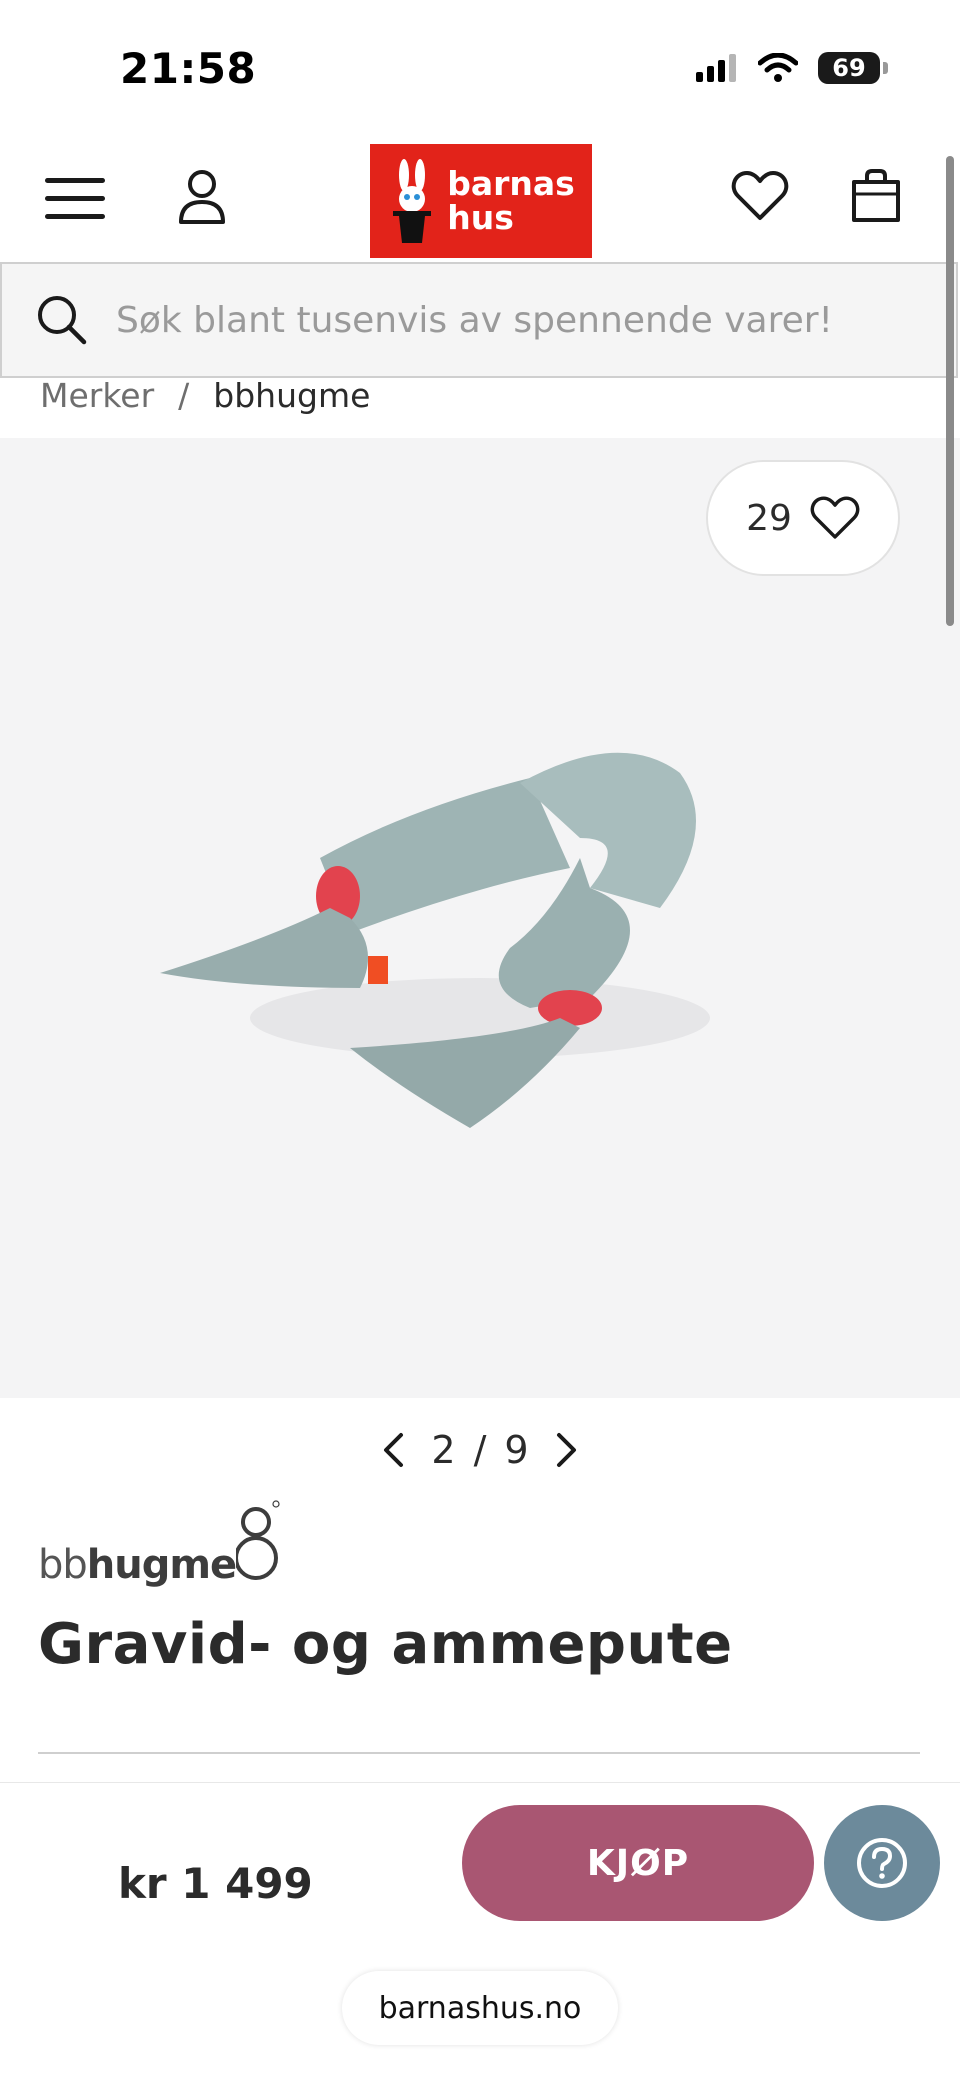 Image resolution: width=960 pixels, height=2081 pixels. I want to click on search-input, so click(516, 320).